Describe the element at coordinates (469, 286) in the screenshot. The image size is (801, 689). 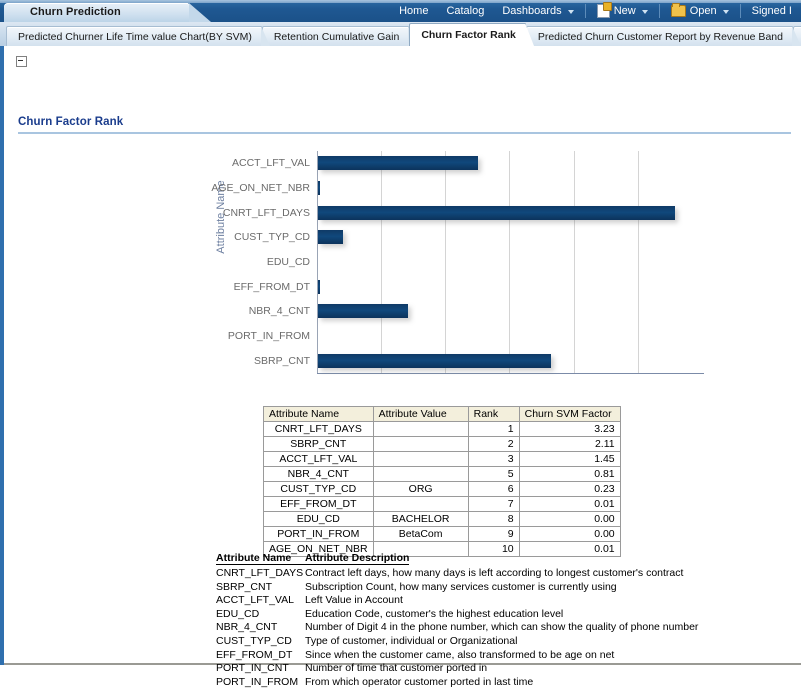
I see `chart-category-row: EFF_FROM_DT` at that location.